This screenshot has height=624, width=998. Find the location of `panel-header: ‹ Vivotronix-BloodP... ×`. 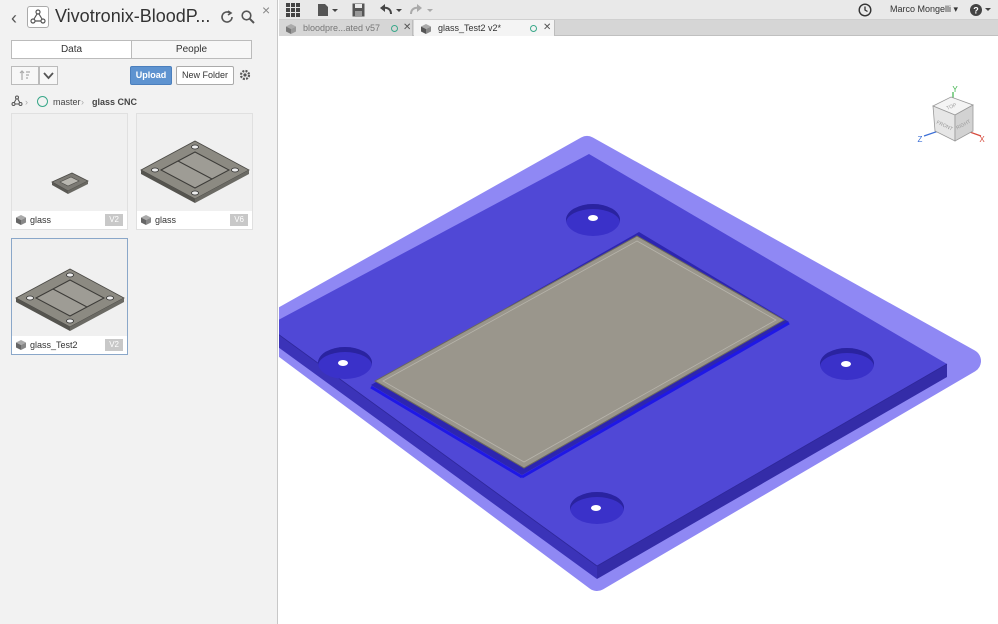

panel-header: ‹ Vivotronix-BloodP... × is located at coordinates (139, 18).